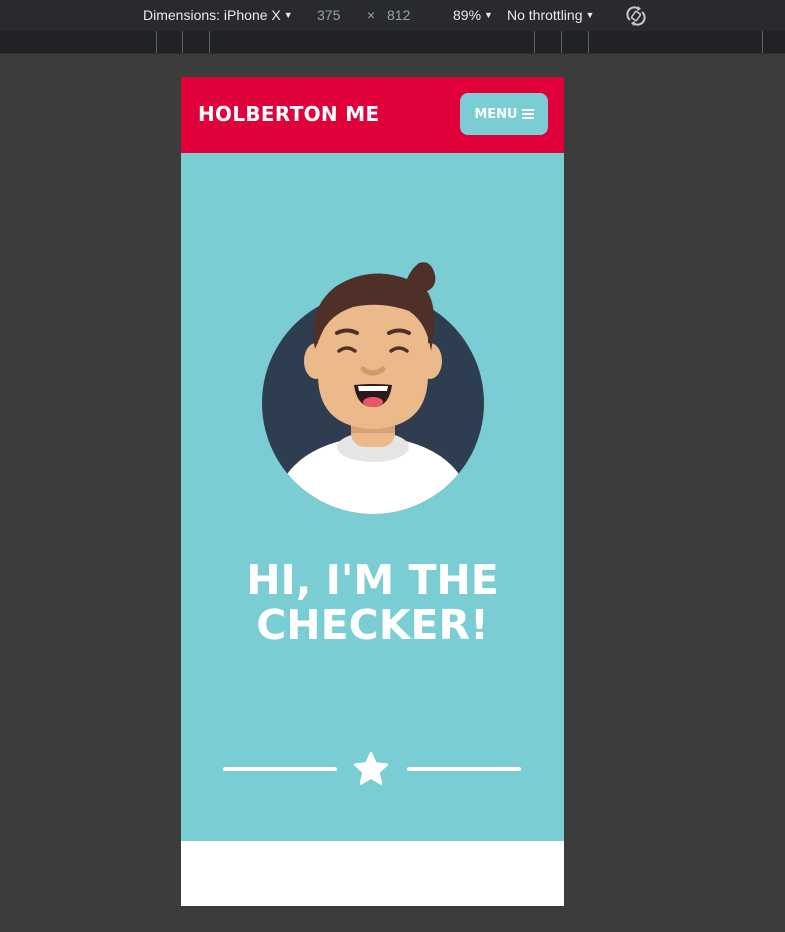 This screenshot has height=932, width=785. What do you see at coordinates (288, 114) in the screenshot?
I see `site-logo: HOLBERTON ME` at bounding box center [288, 114].